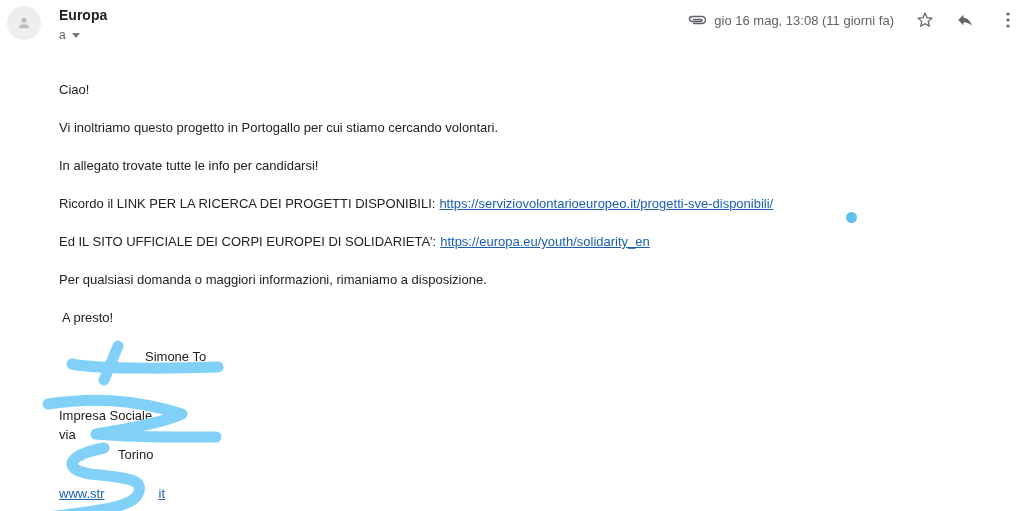 Image resolution: width=1020 pixels, height=511 pixels. What do you see at coordinates (697, 20) in the screenshot?
I see `paperclip-icon` at bounding box center [697, 20].